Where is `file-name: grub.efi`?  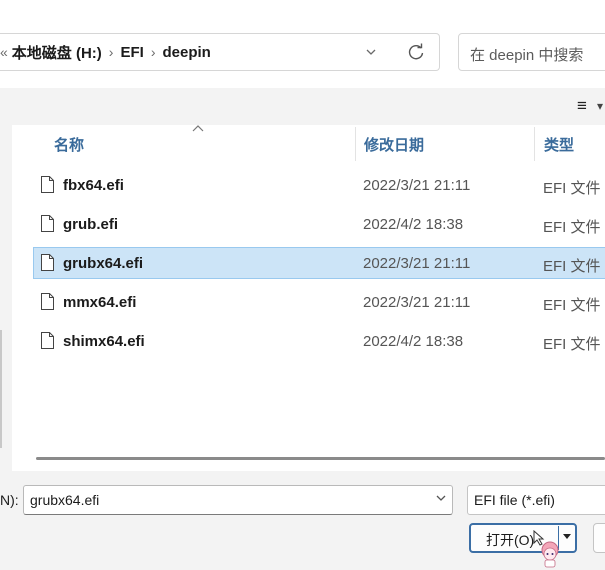 file-name: grub.efi is located at coordinates (90, 224).